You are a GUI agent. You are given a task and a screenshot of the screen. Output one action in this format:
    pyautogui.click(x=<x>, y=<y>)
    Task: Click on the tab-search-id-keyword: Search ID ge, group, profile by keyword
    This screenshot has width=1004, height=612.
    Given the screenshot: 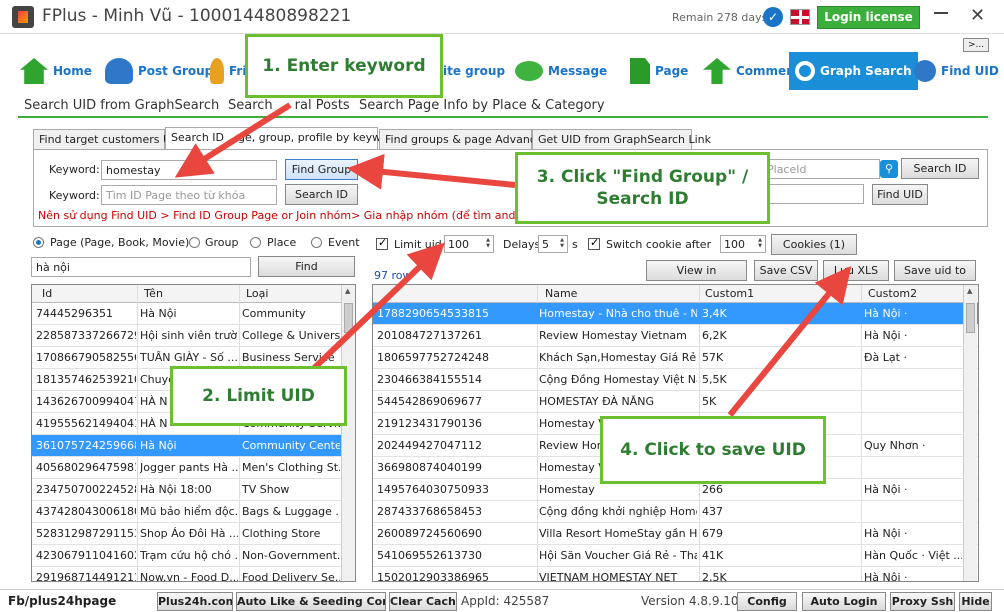 What is the action you would take?
    pyautogui.click(x=282, y=138)
    